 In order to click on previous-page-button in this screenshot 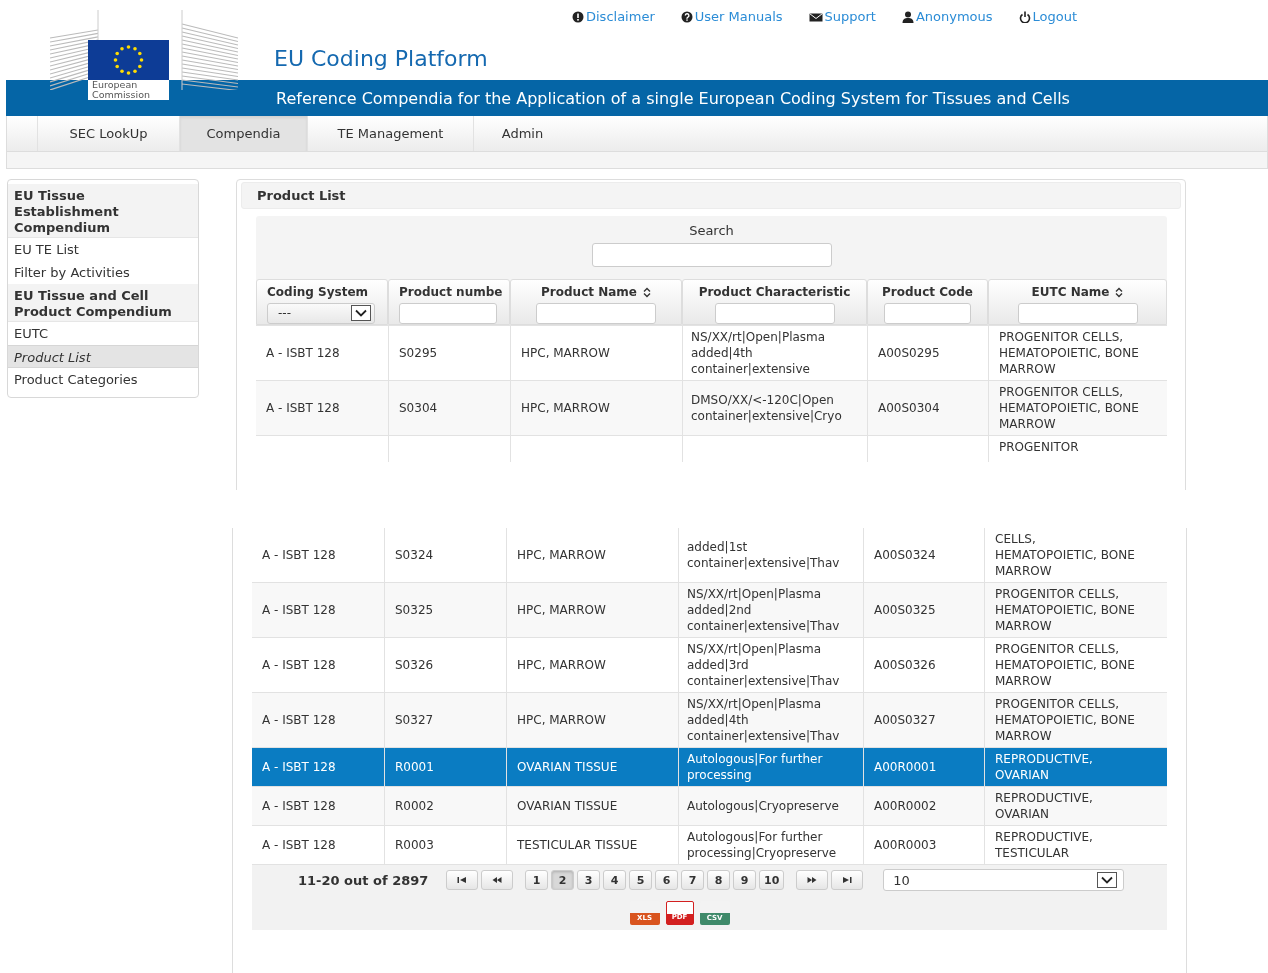, I will do `click(497, 880)`.